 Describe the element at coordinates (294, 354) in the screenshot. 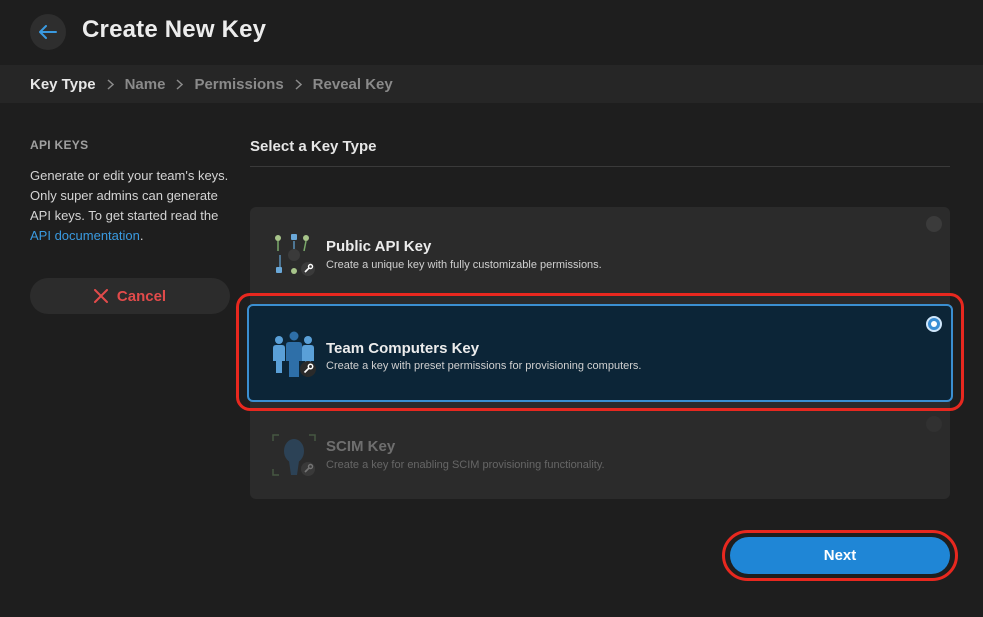

I see `team-people-key-icon` at that location.